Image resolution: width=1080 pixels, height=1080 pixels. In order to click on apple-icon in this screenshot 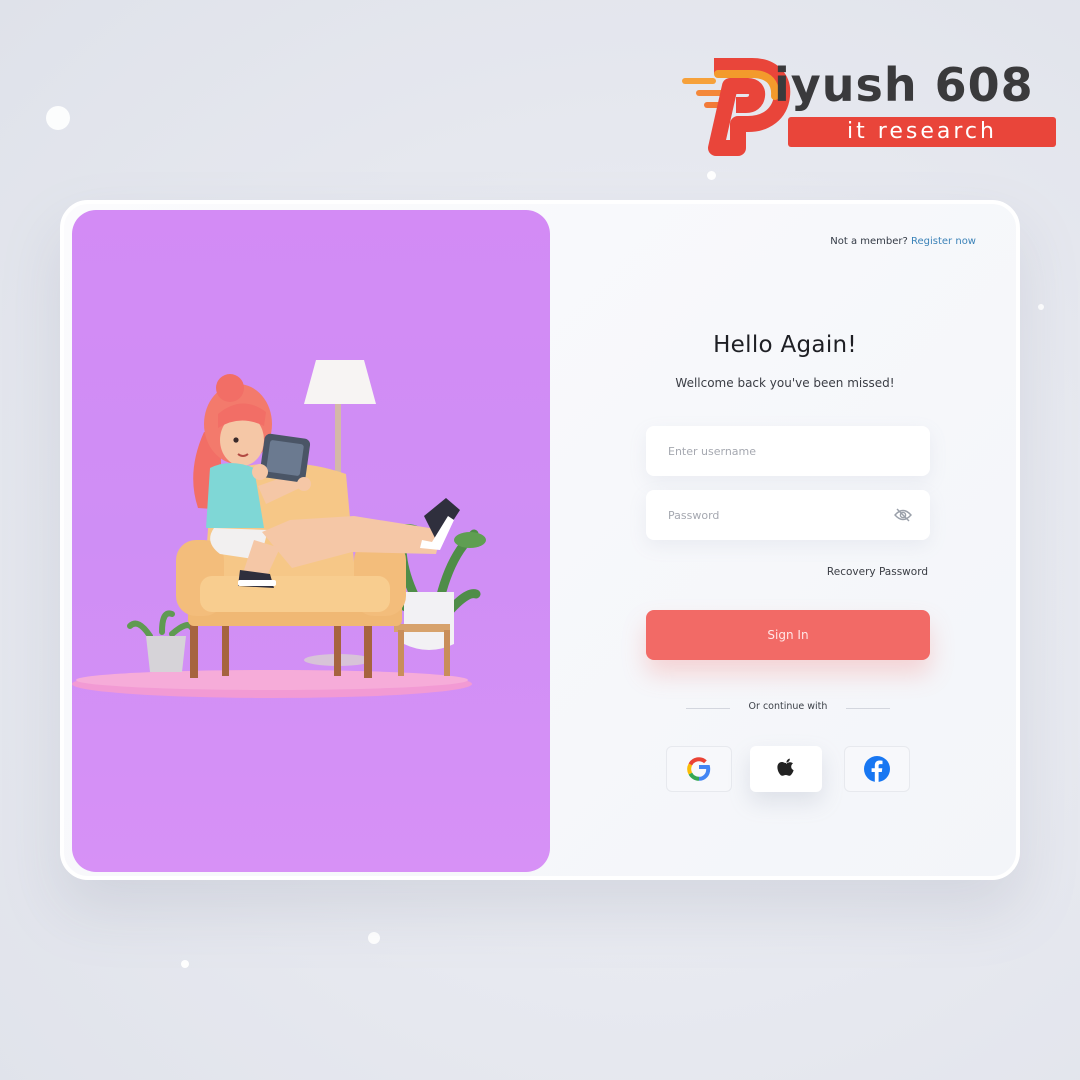, I will do `click(785, 767)`.